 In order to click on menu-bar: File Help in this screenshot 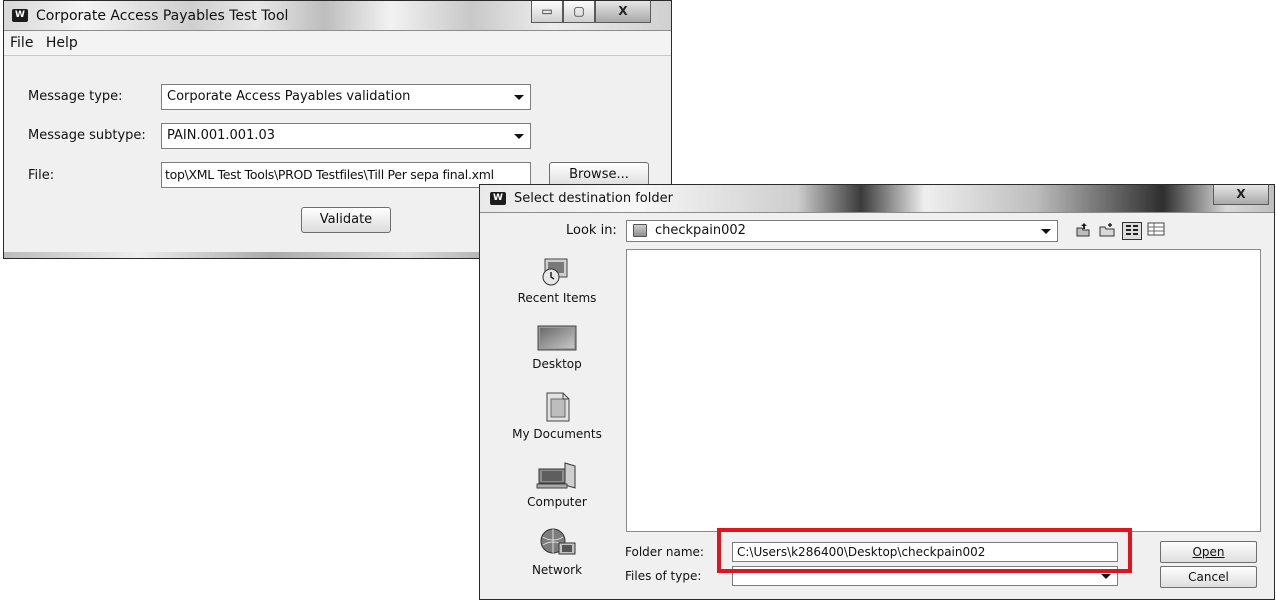, I will do `click(337, 43)`.